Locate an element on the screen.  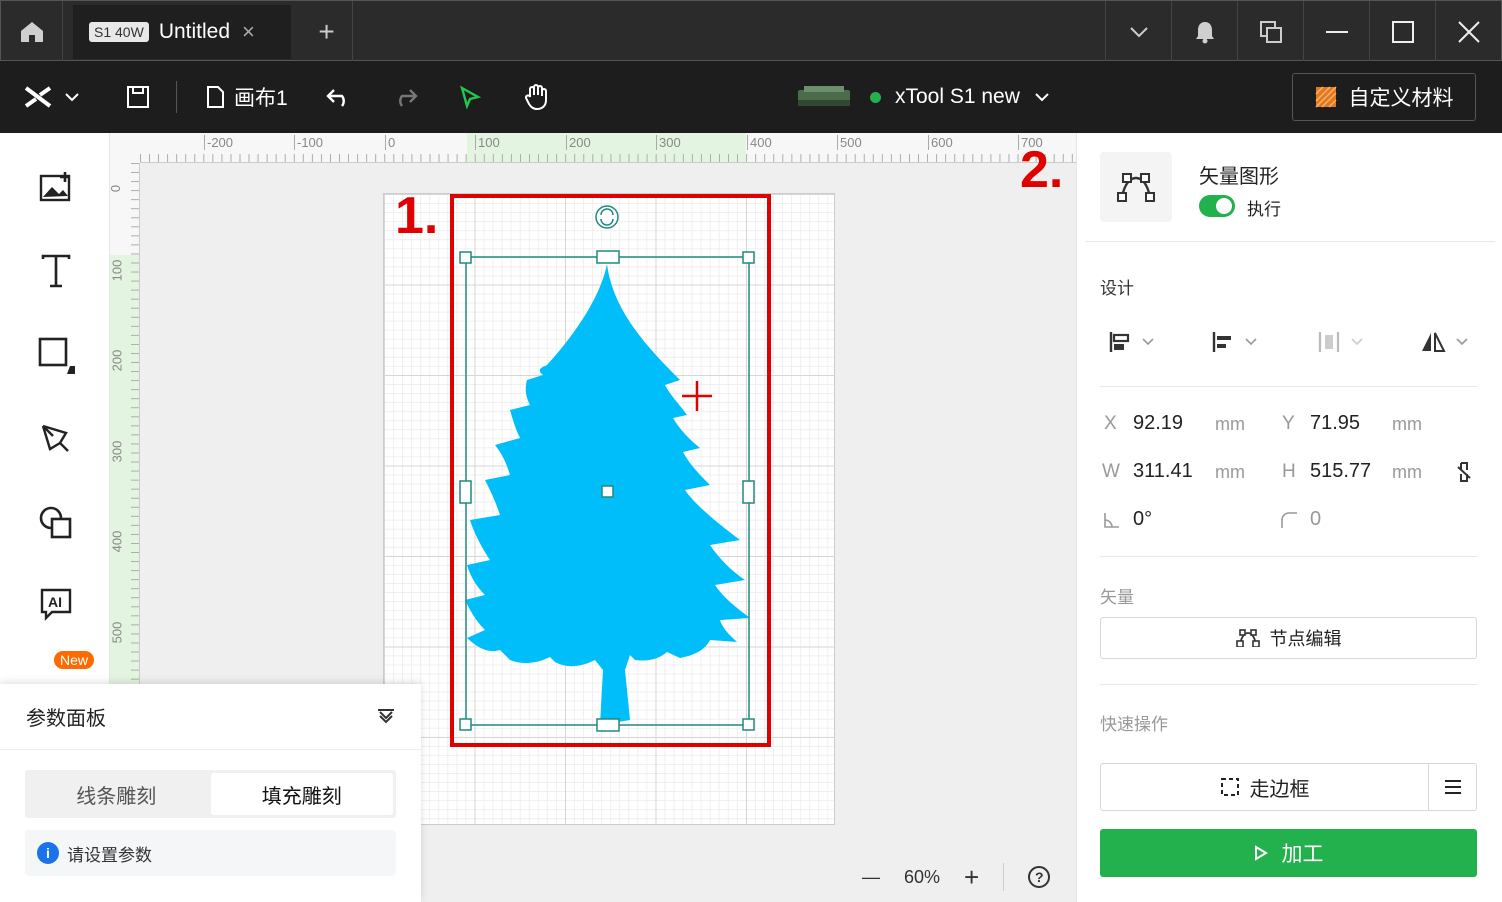
pen-icon is located at coordinates (55, 438).